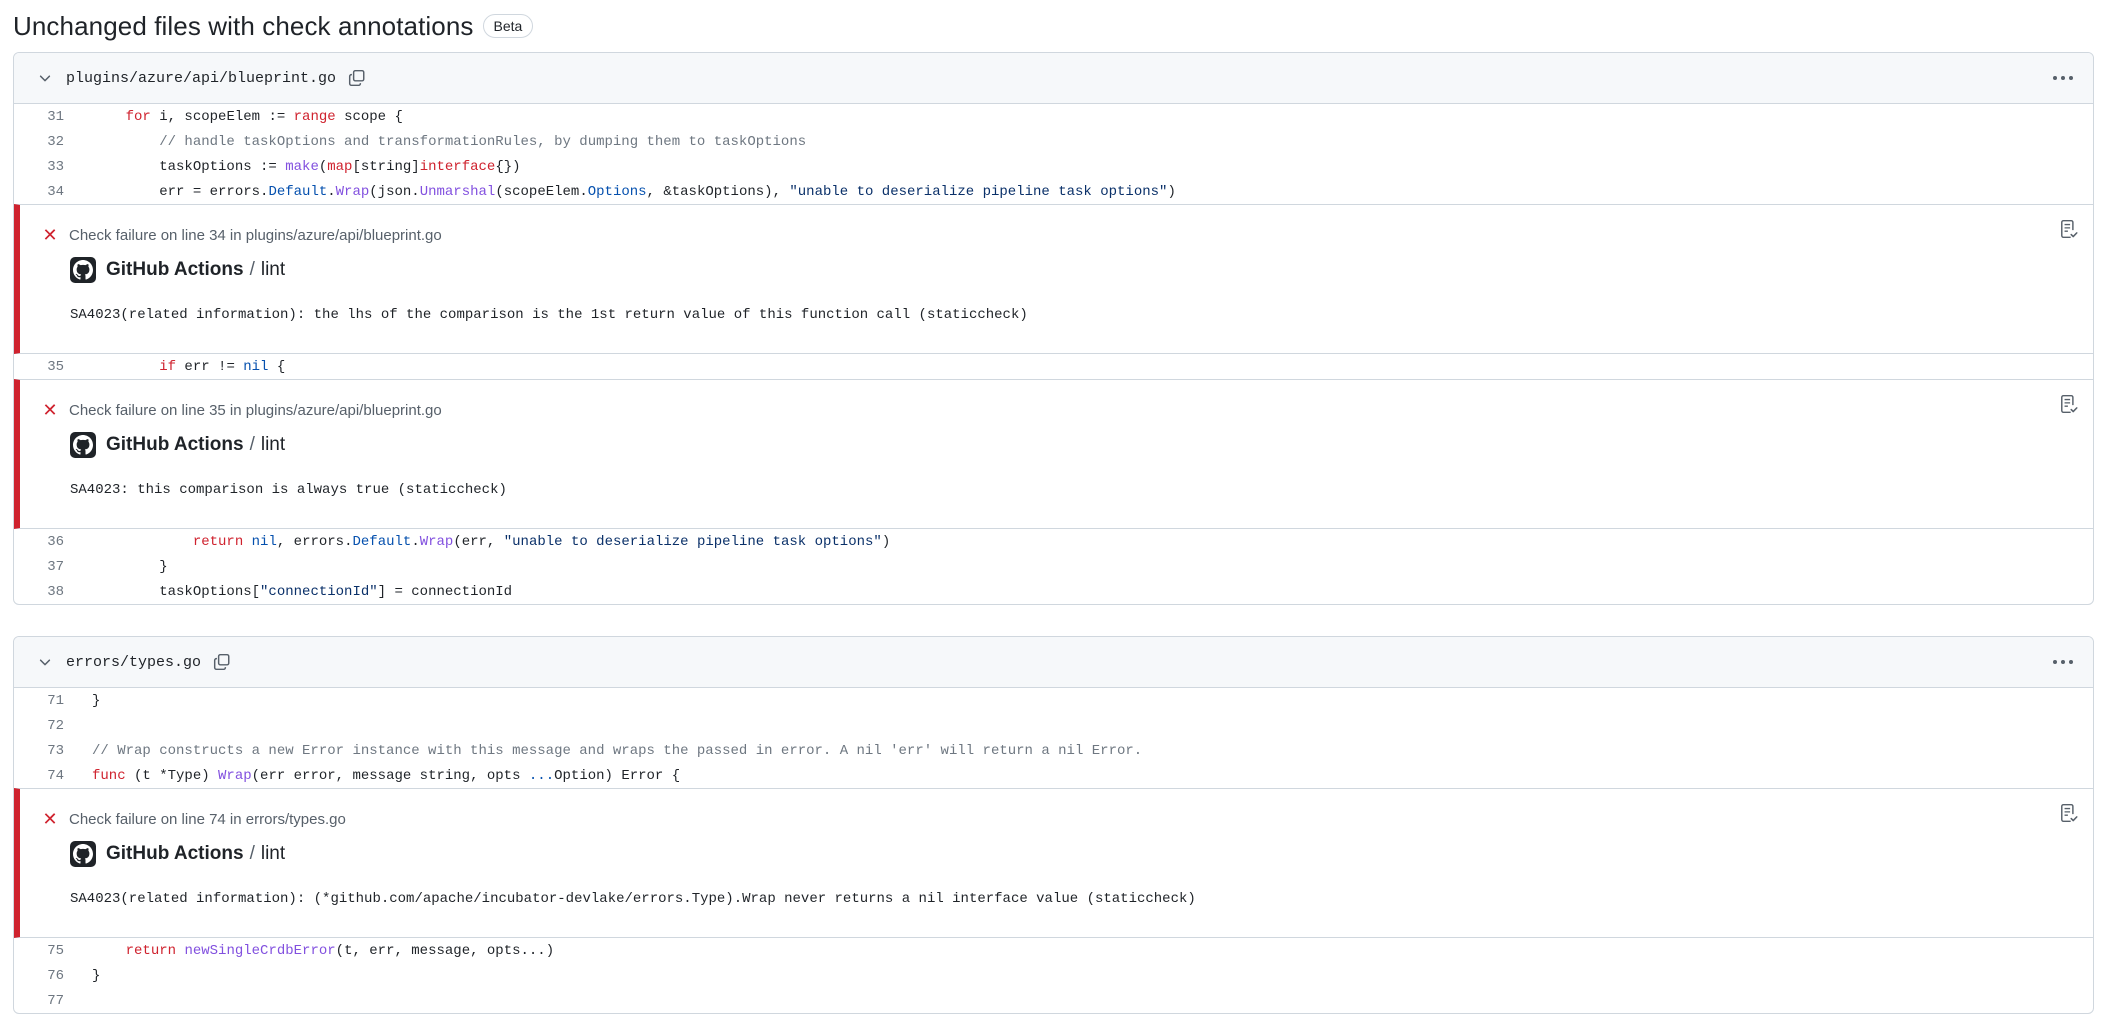 Image resolution: width=2105 pixels, height=1022 pixels. Describe the element at coordinates (39, 142) in the screenshot. I see `line-number: 32` at that location.